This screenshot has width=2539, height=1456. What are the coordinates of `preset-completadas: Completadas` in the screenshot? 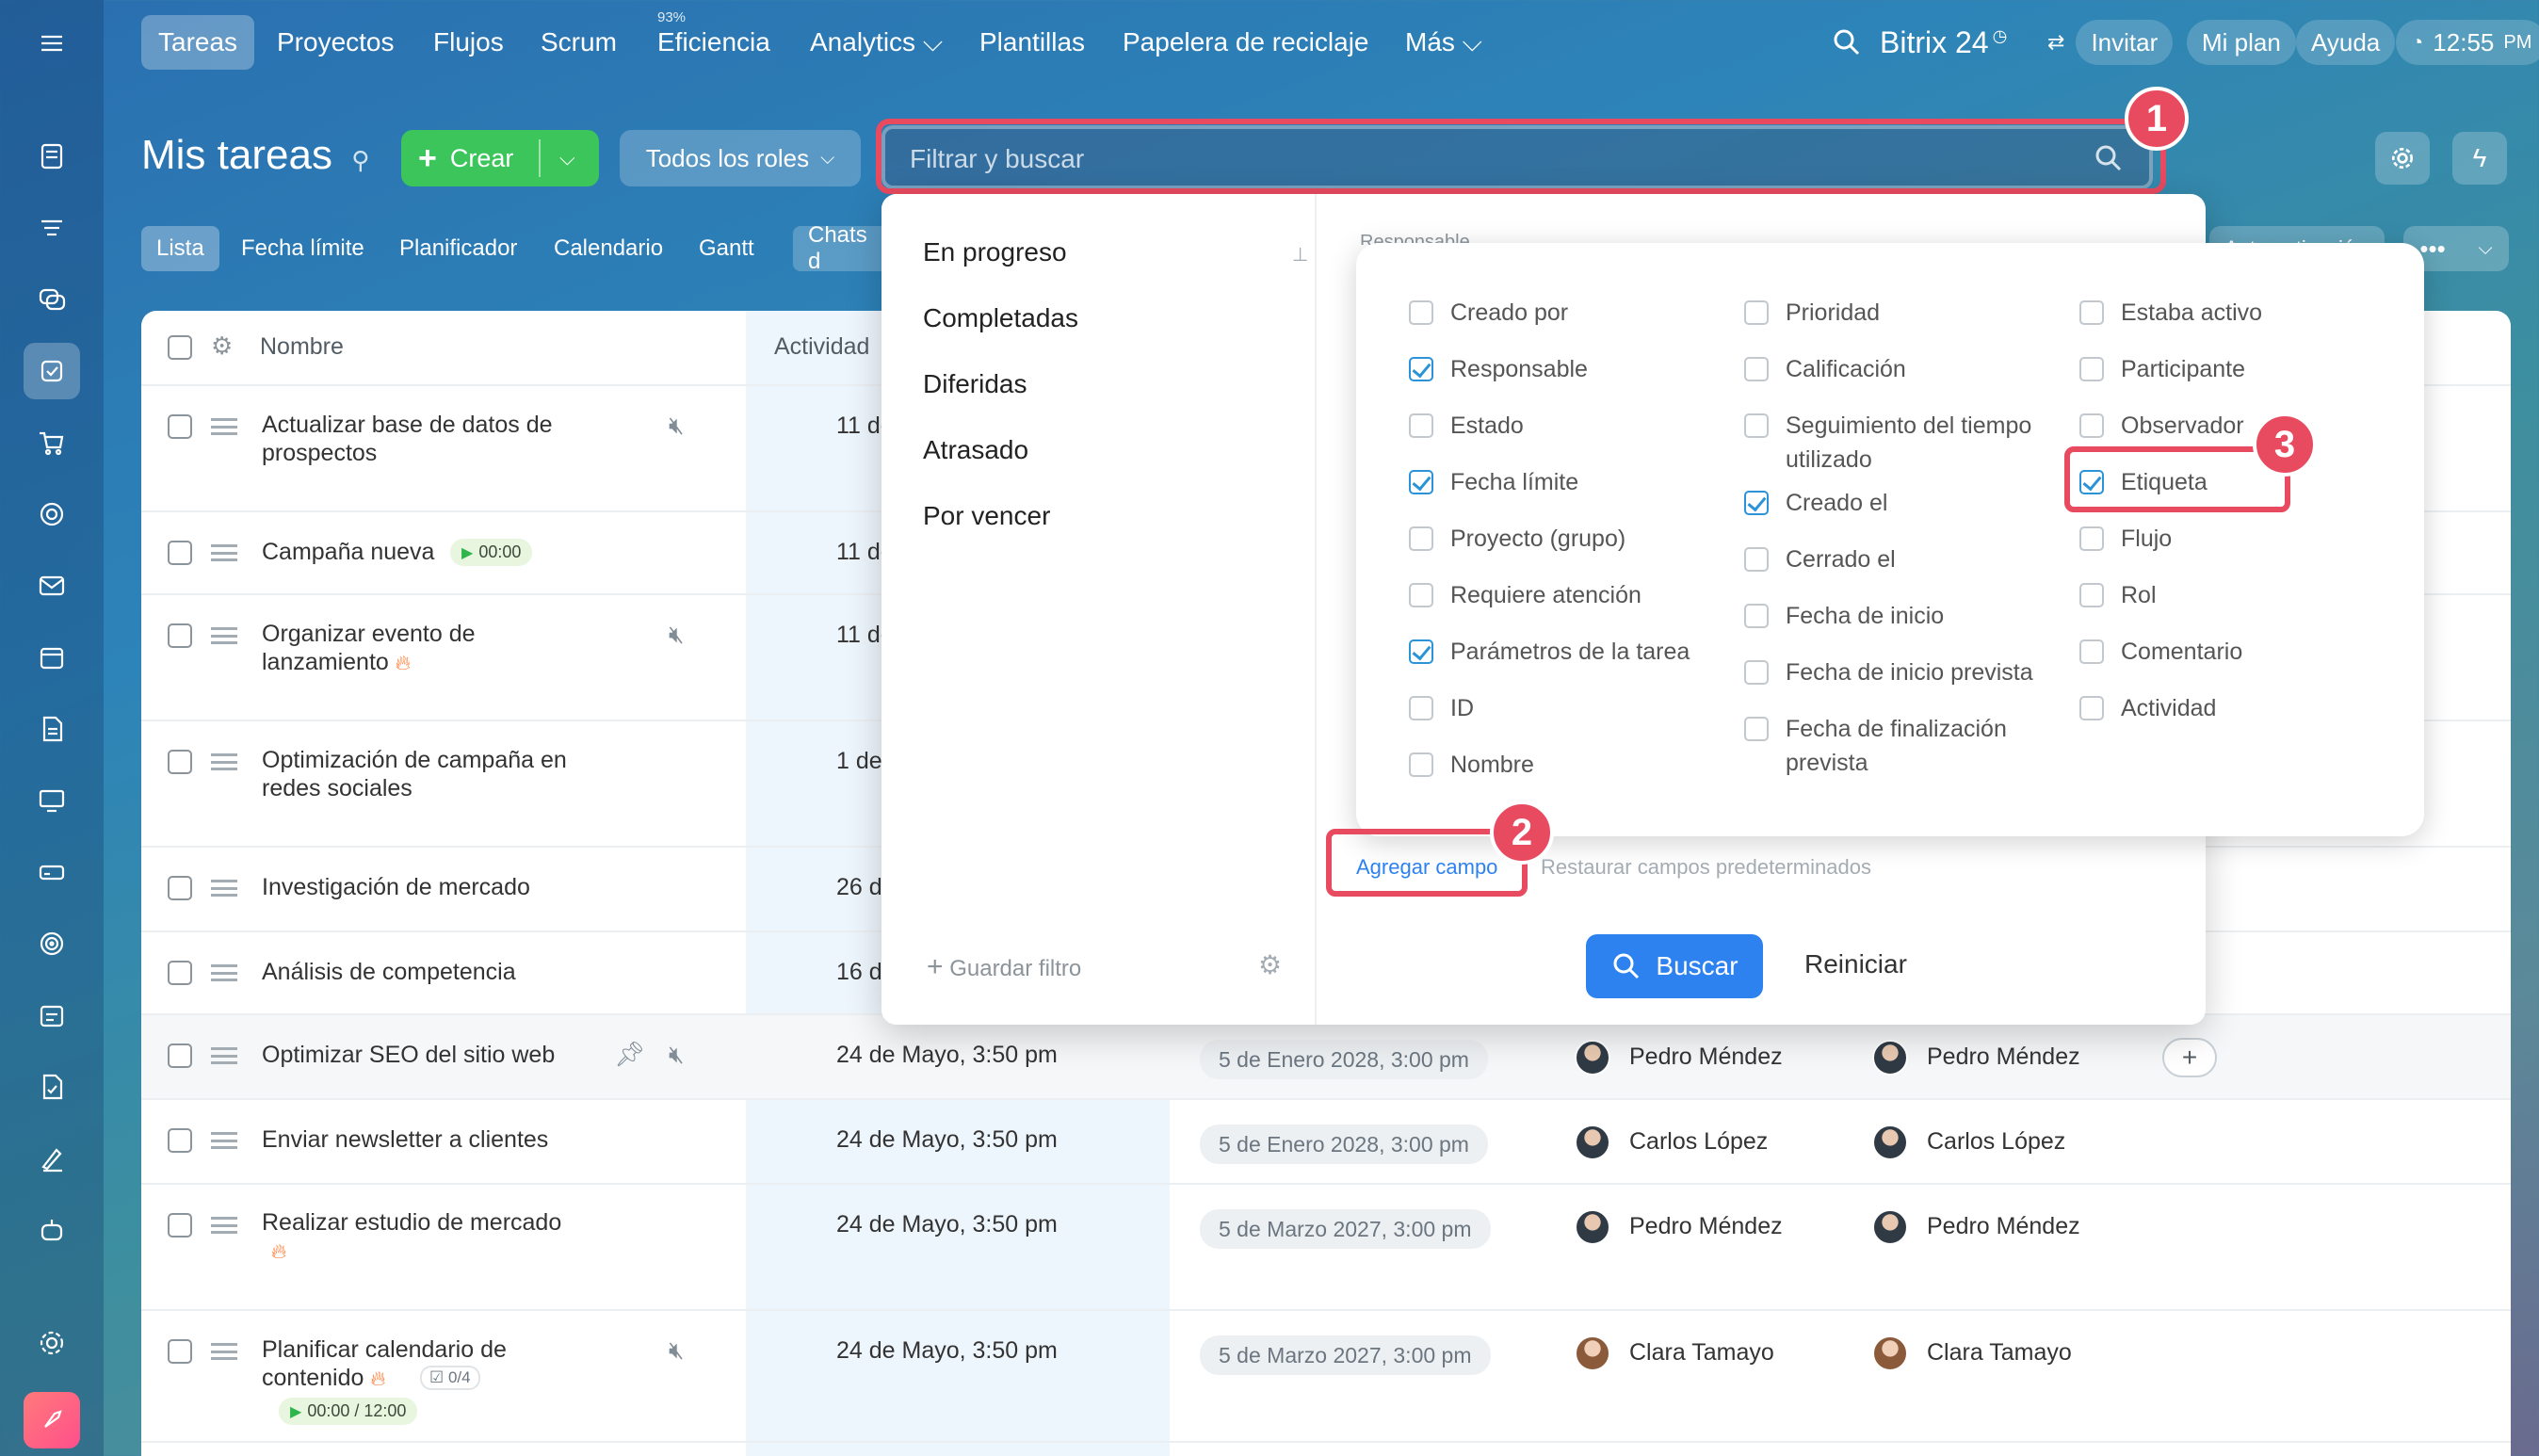 It's located at (1000, 318).